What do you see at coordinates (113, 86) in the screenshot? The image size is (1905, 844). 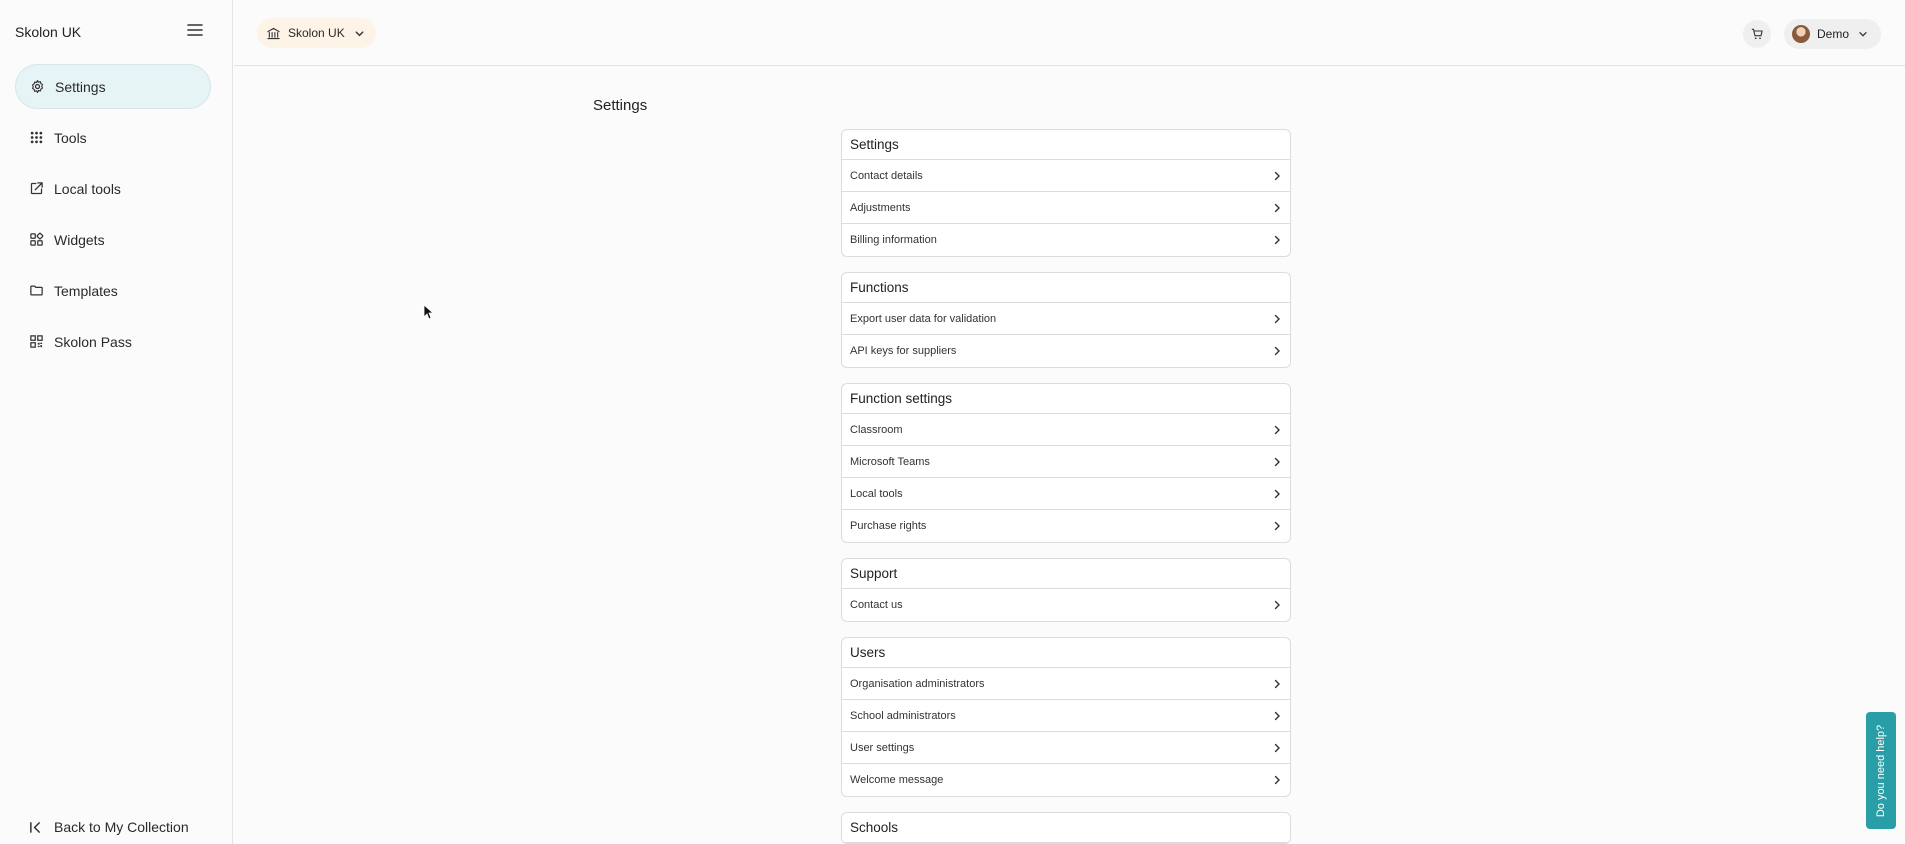 I see `sidebar-item-settings: Settings` at bounding box center [113, 86].